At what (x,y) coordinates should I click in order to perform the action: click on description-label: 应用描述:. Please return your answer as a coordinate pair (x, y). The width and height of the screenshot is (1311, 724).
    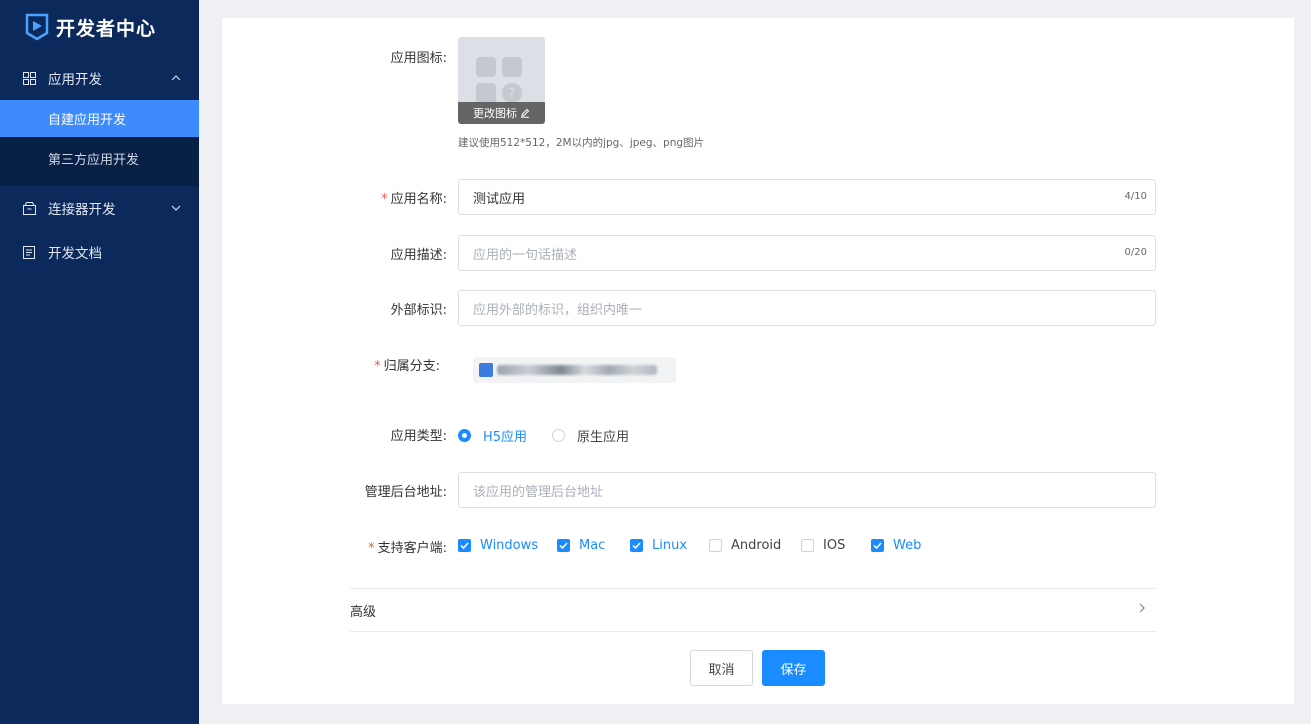
    Looking at the image, I should click on (418, 255).